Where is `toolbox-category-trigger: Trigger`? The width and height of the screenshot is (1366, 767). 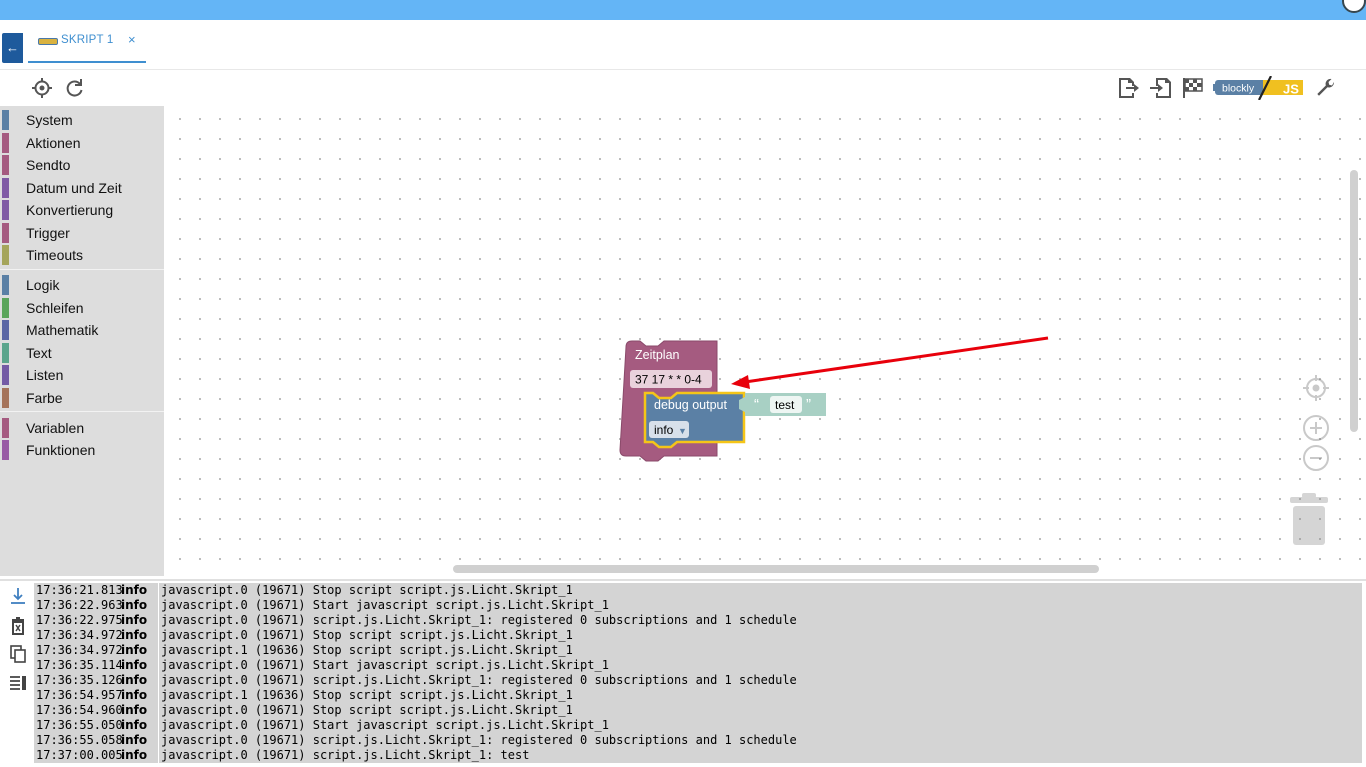
toolbox-category-trigger: Trigger is located at coordinates (82, 232).